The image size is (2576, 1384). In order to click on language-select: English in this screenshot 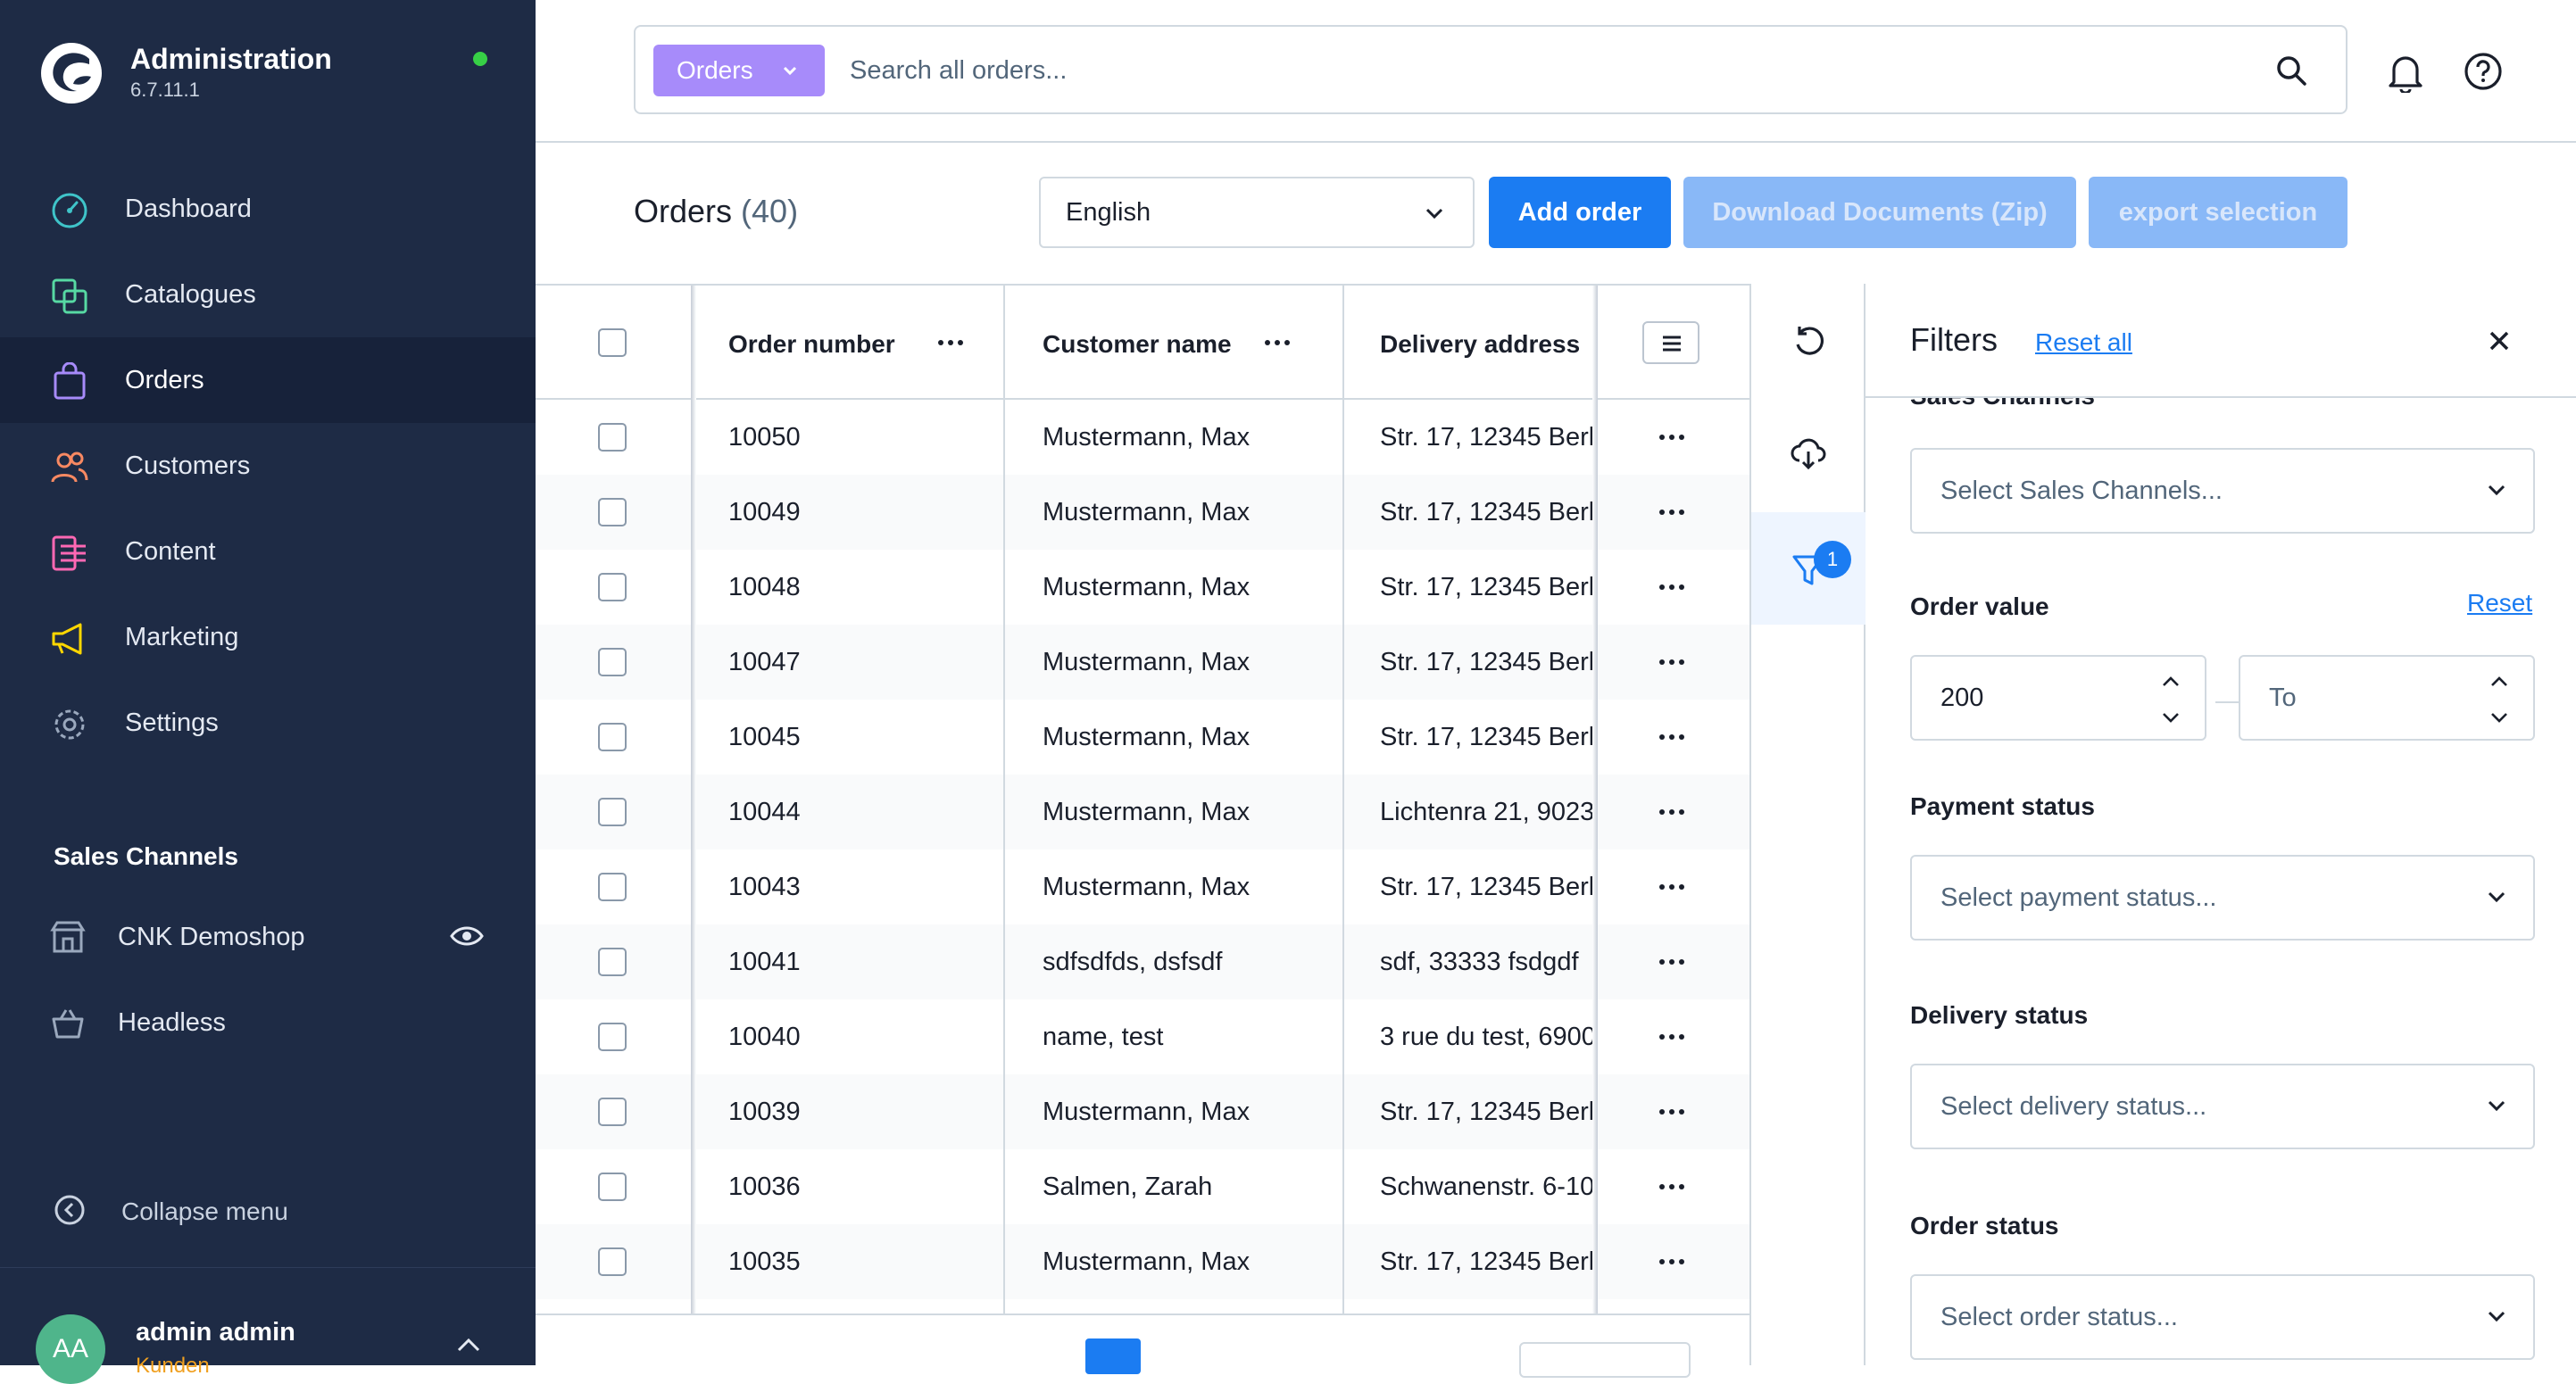, I will do `click(1257, 212)`.